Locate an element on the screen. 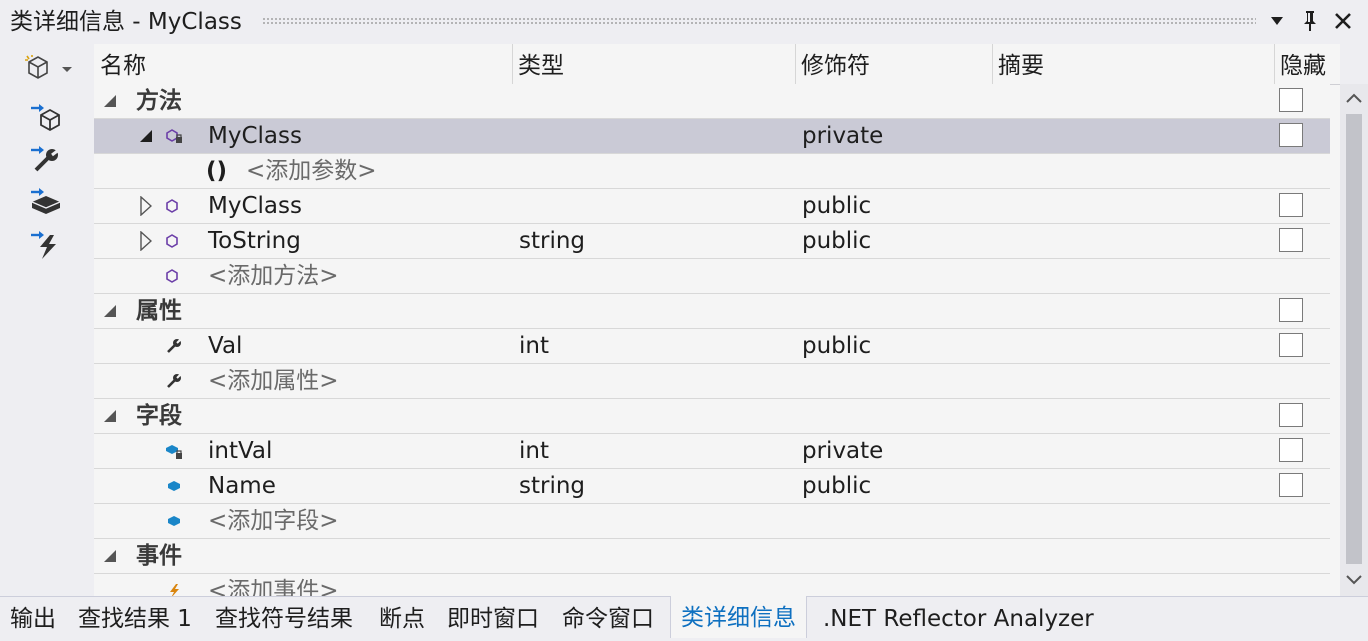 The width and height of the screenshot is (1368, 641). tab-command-window: 命令窗口 is located at coordinates (608, 617).